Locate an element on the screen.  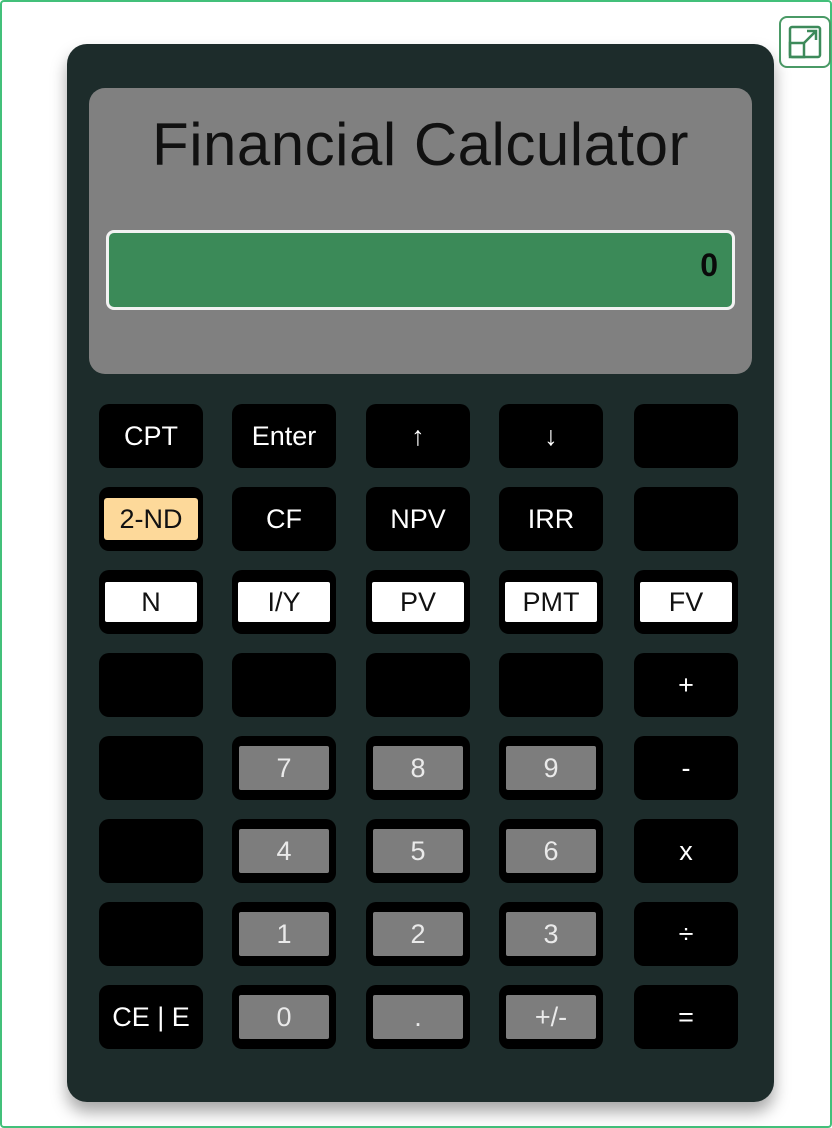
minus-key: - is located at coordinates (686, 768).